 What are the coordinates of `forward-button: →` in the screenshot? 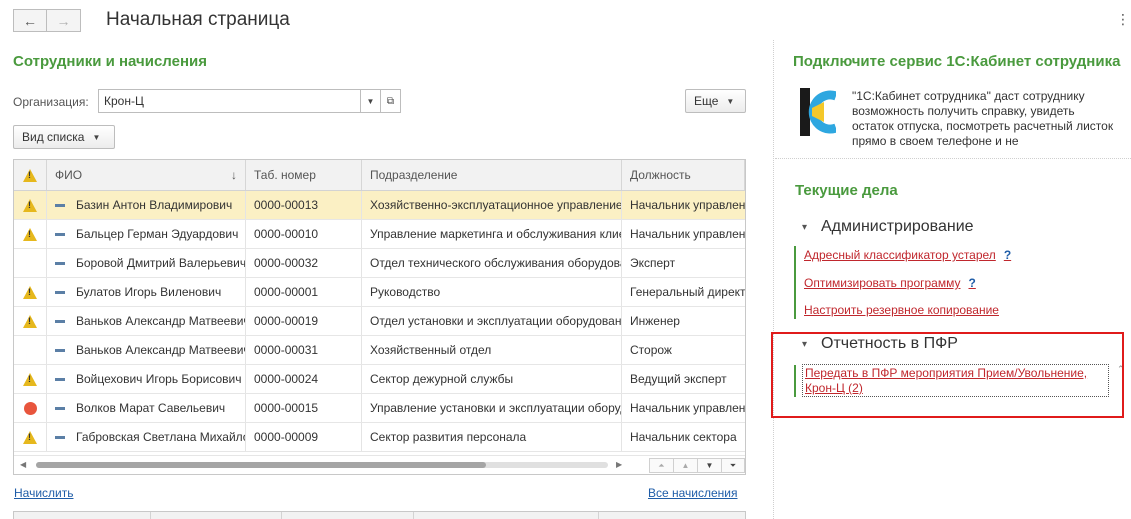 It's located at (64, 20).